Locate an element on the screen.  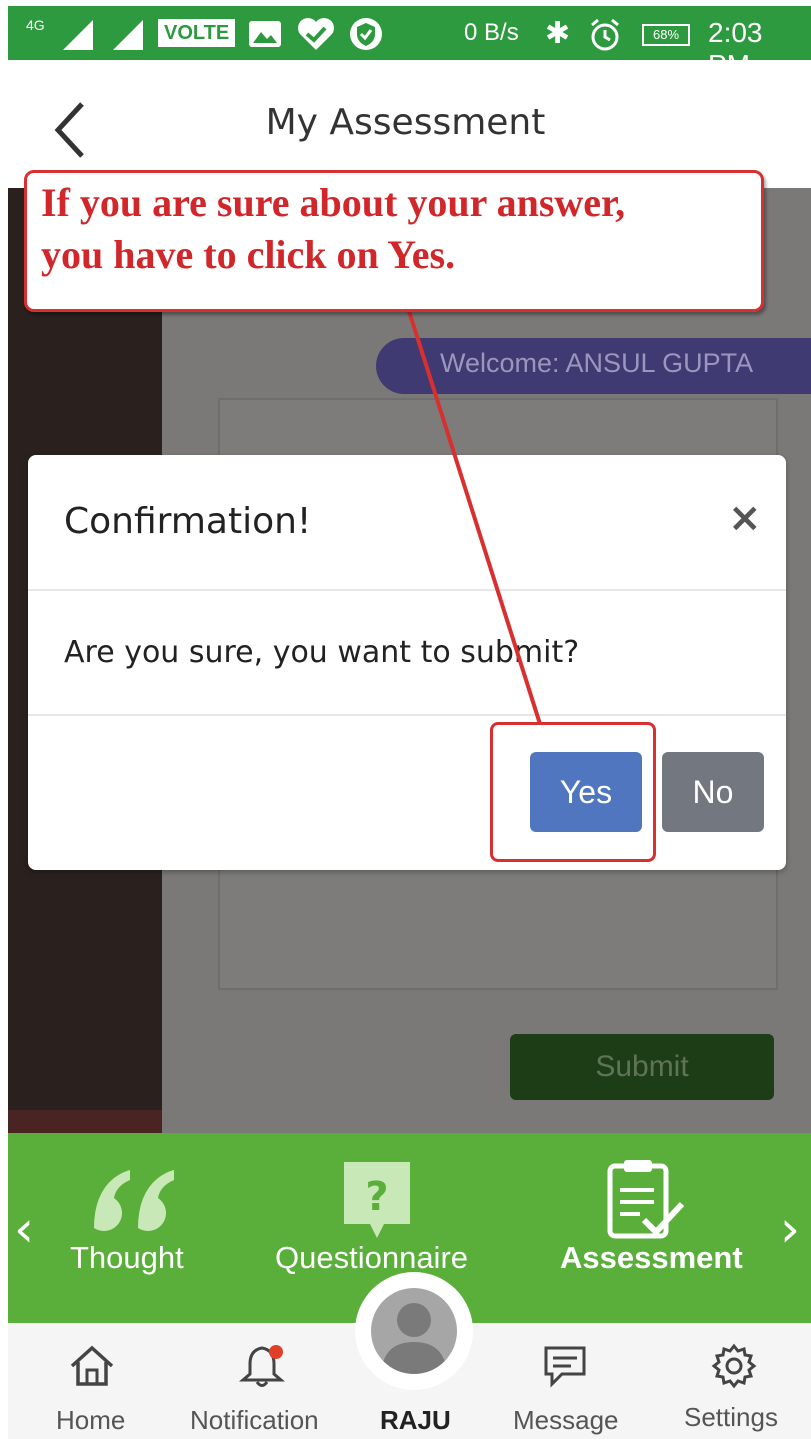
yes-highlight-box is located at coordinates (573, 792).